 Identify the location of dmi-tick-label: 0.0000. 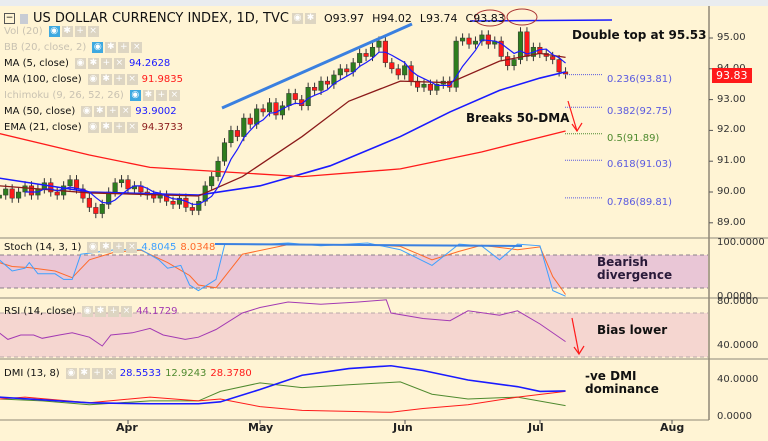
(734, 416).